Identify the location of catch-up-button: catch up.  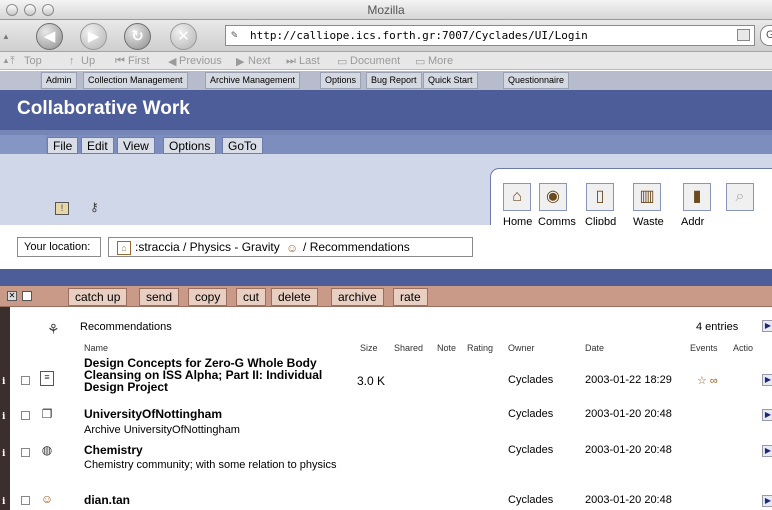
(98, 297).